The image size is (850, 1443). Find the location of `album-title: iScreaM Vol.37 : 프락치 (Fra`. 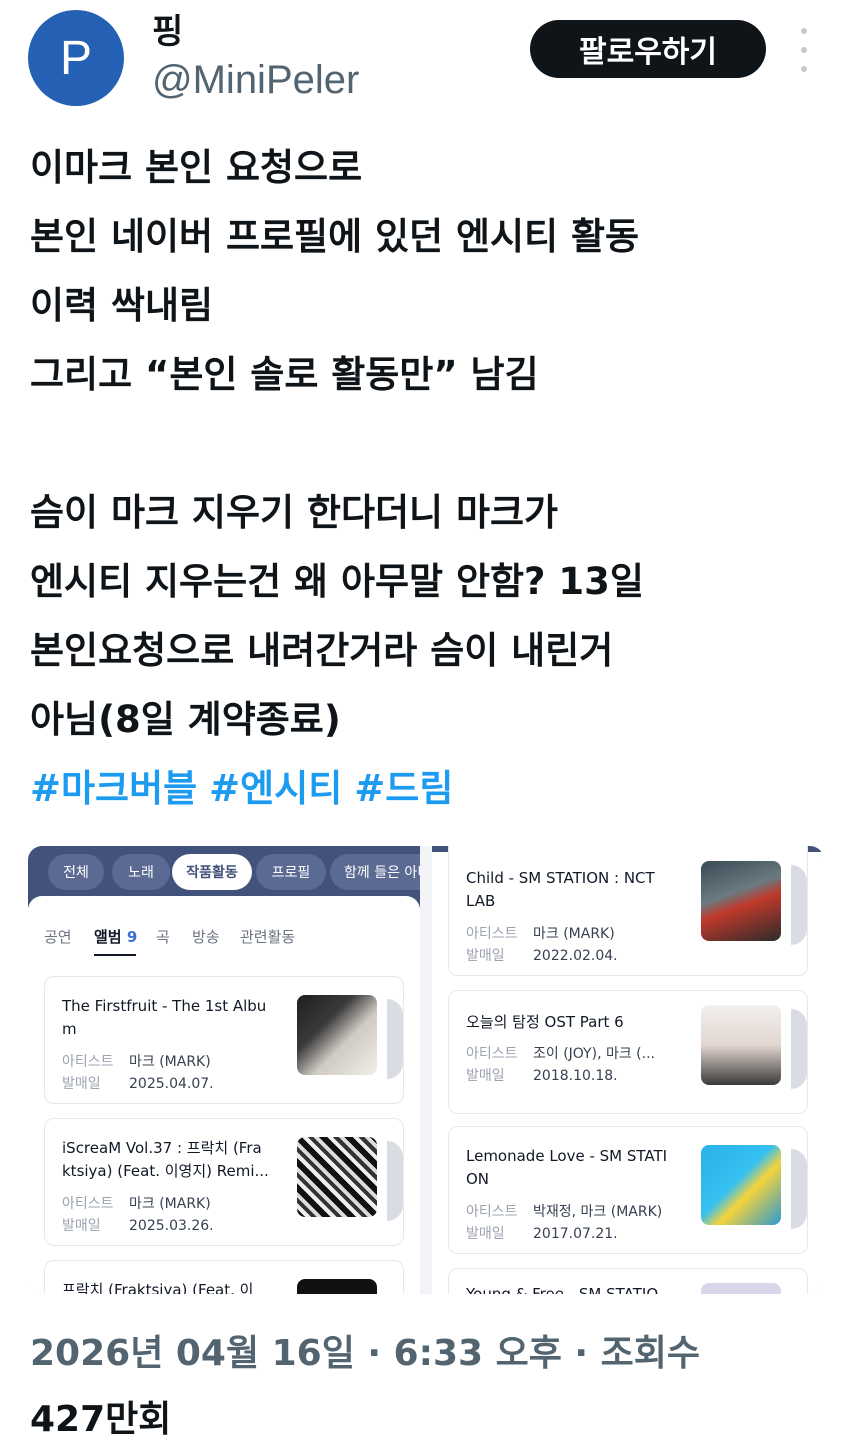

album-title: iScreaM Vol.37 : 프락치 (Fra is located at coordinates (162, 1148).